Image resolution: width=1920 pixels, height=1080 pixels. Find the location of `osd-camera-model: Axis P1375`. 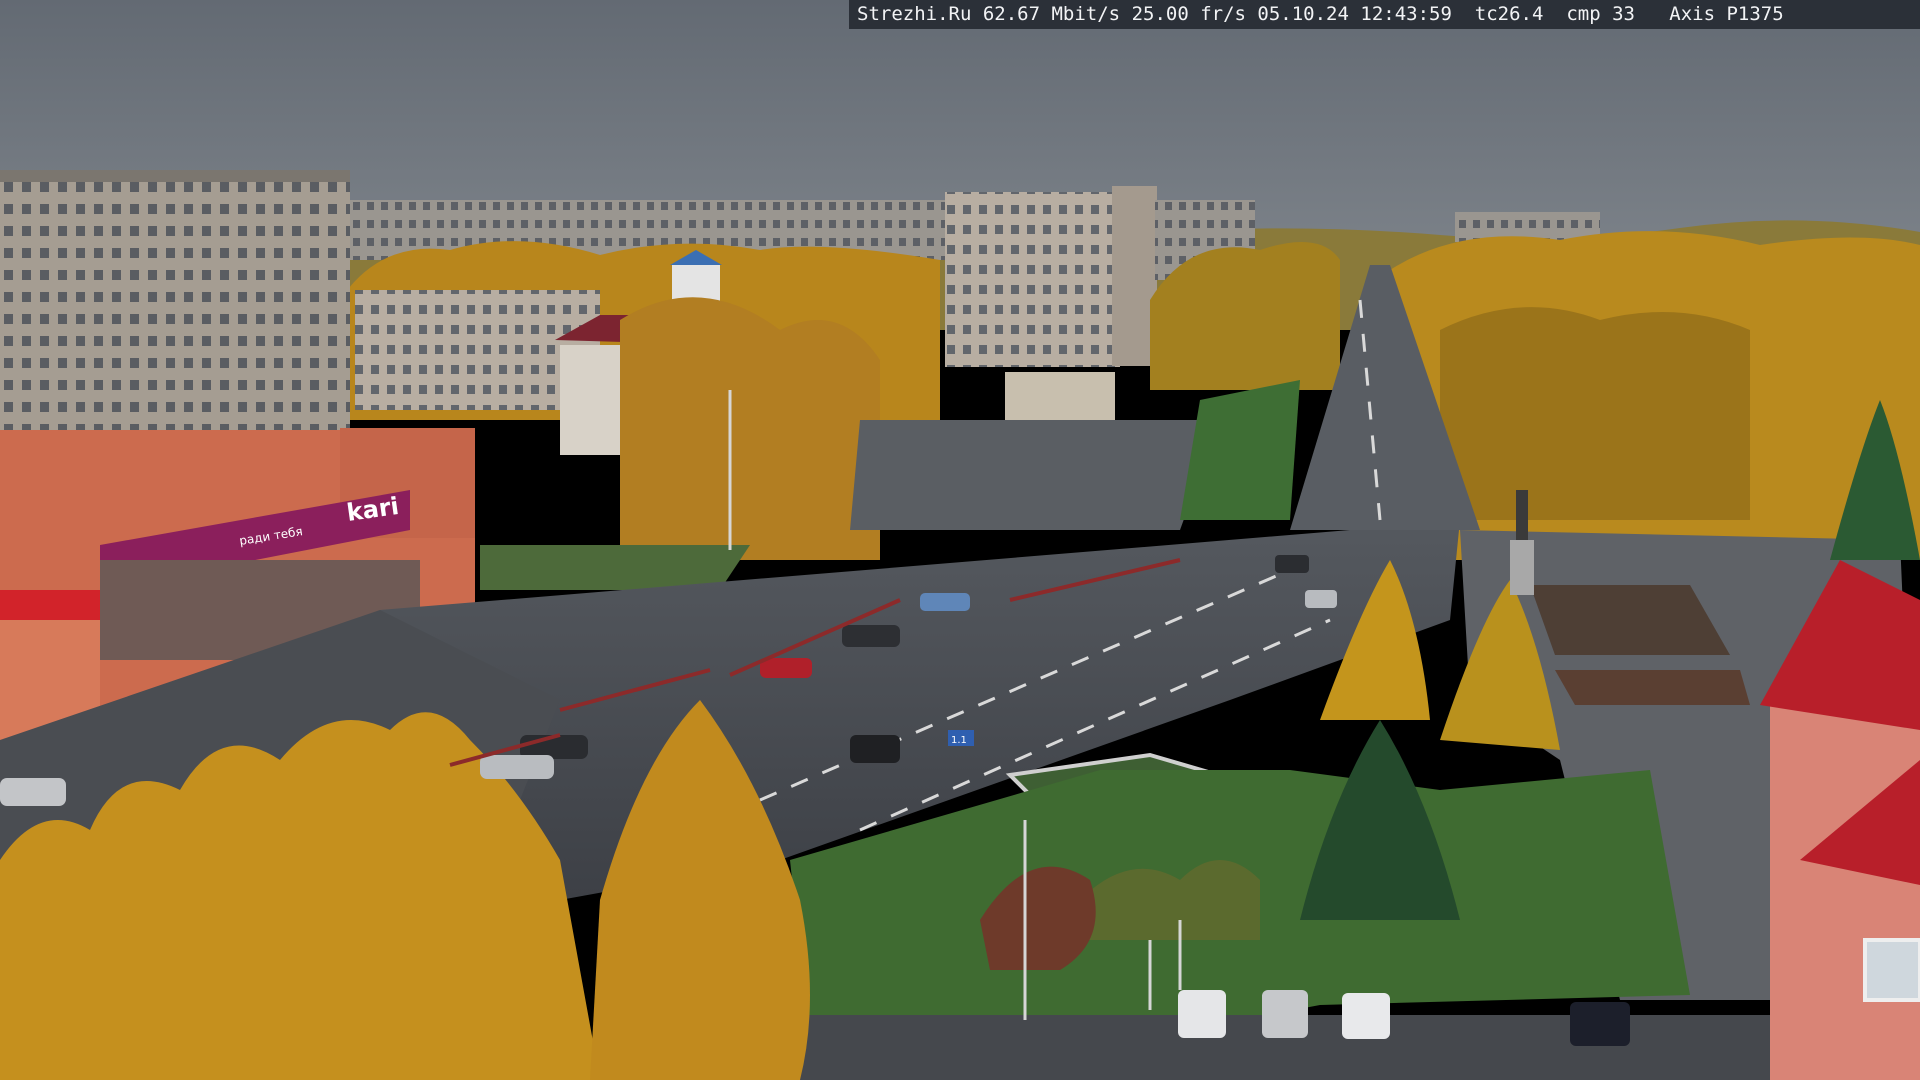

osd-camera-model: Axis P1375 is located at coordinates (1726, 14).